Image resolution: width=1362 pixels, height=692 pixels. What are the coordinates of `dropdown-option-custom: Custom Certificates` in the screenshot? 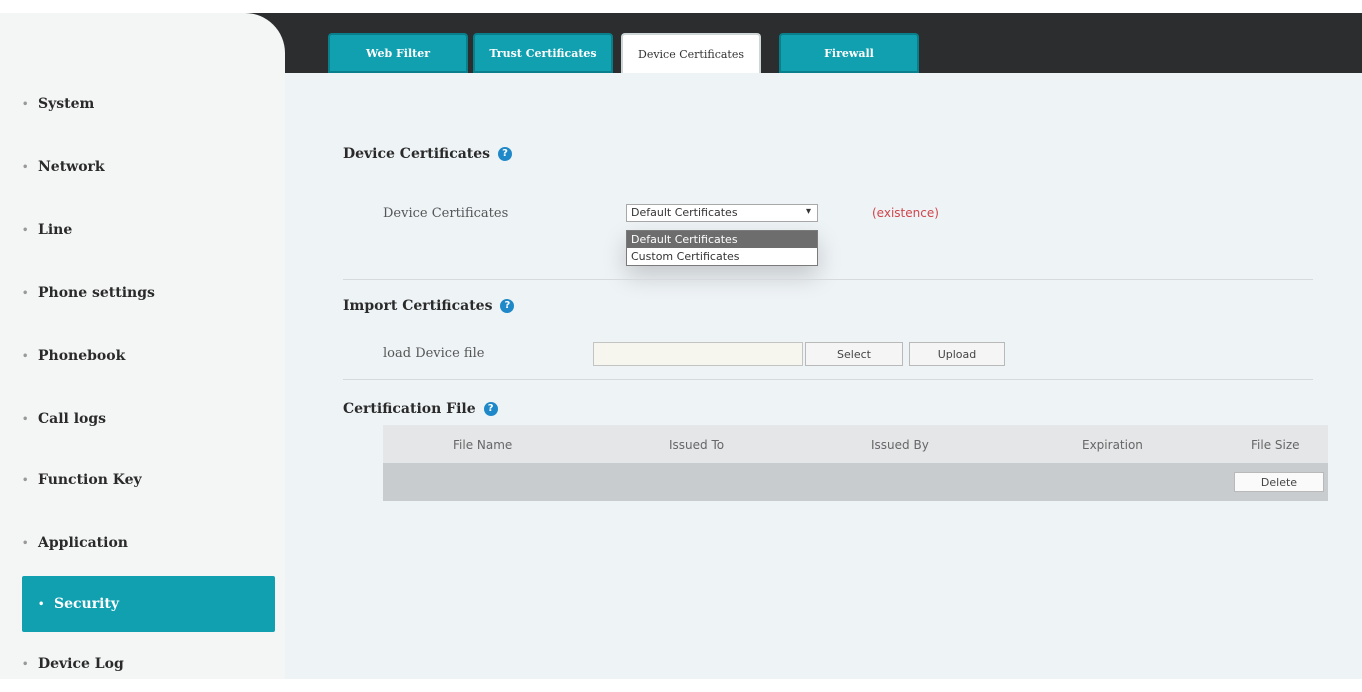 It's located at (722, 256).